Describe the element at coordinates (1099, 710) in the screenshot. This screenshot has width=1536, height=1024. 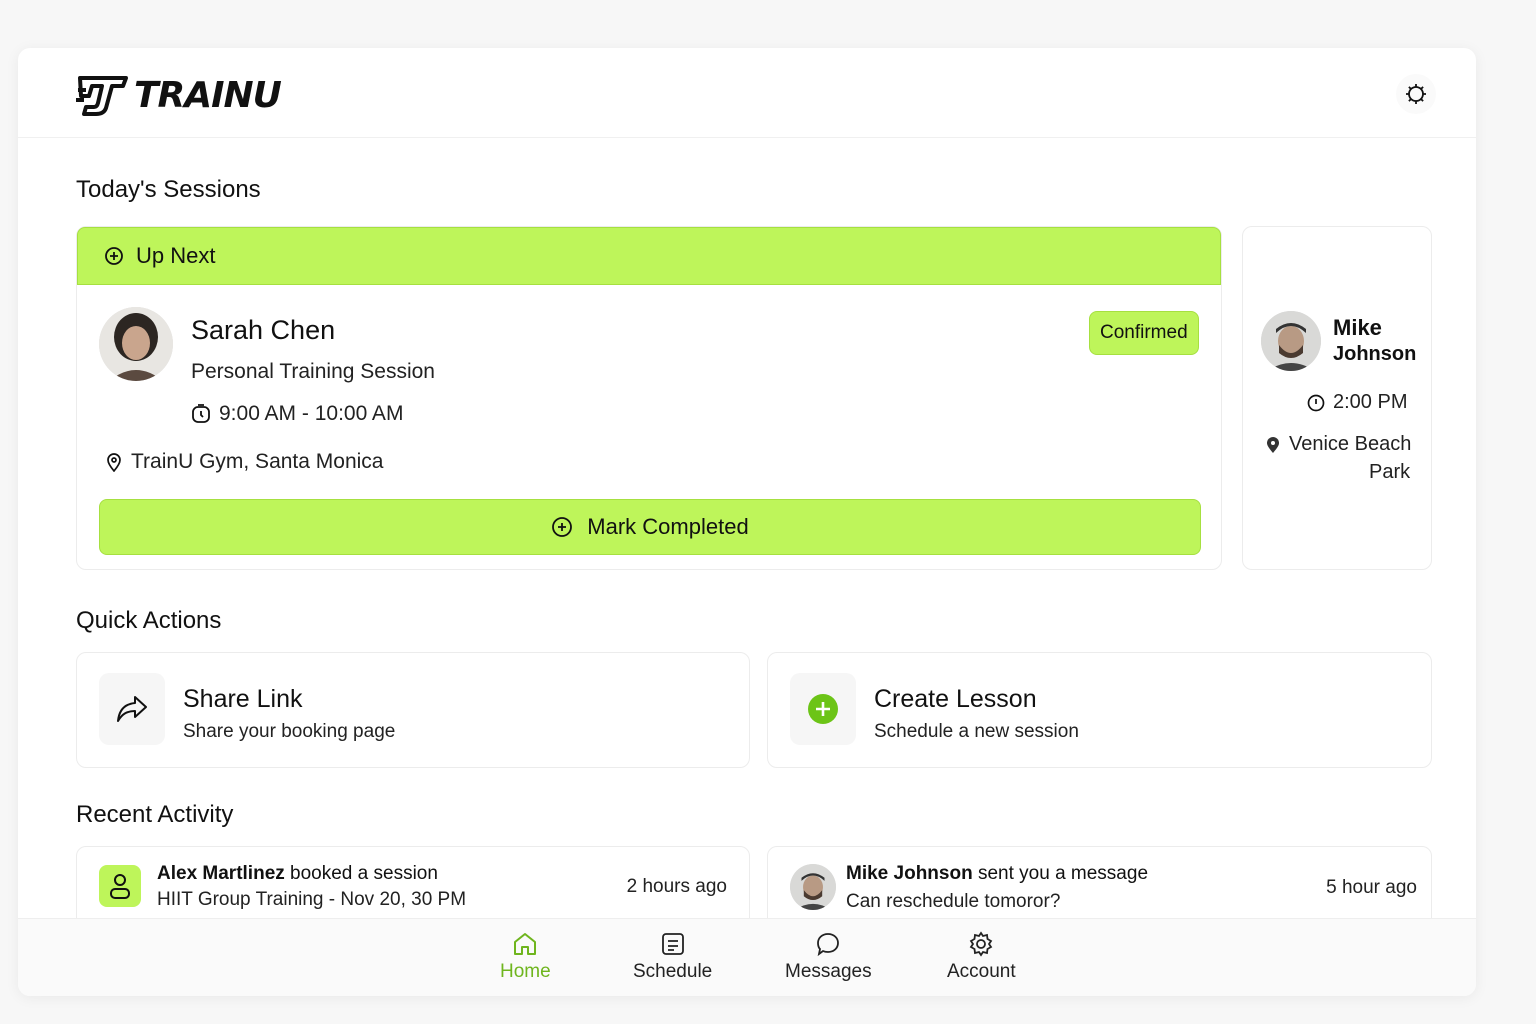
I see `create-lesson-card: Create Lesson Schedule a new session` at that location.